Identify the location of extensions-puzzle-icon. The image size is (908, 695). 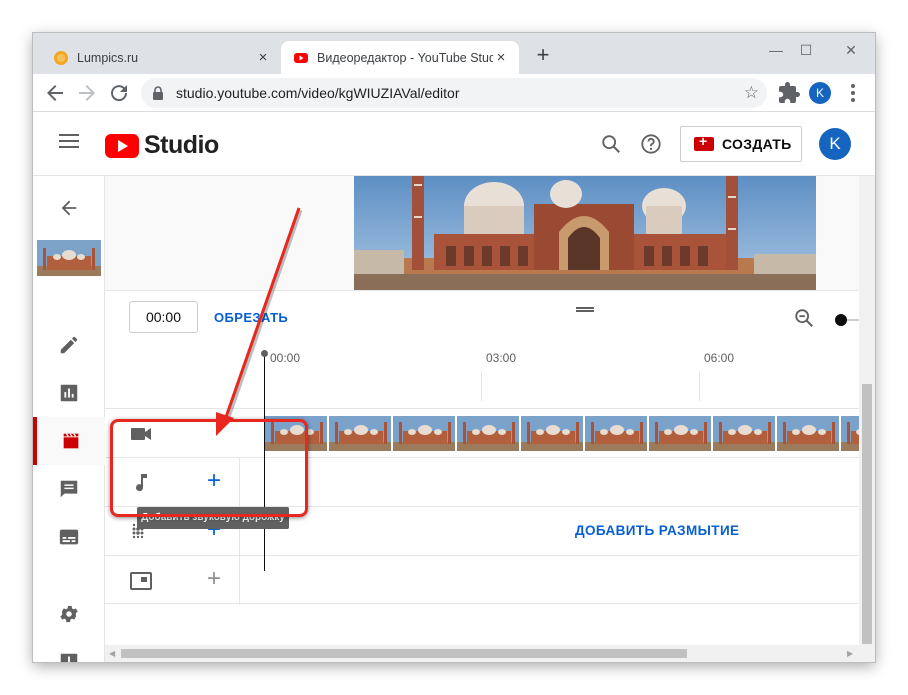
(789, 93).